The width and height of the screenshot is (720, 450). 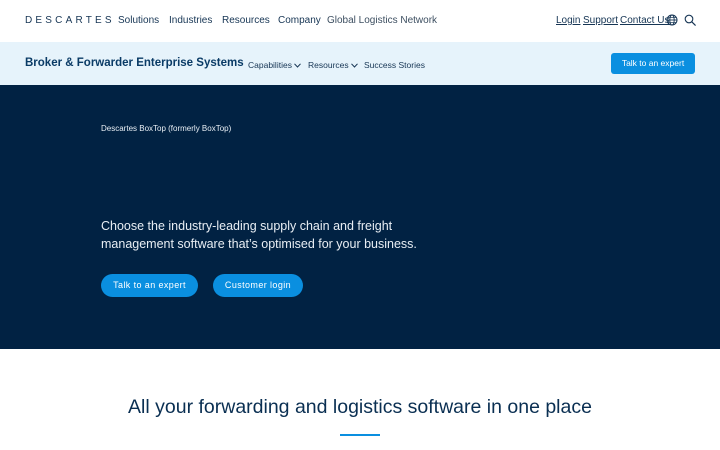 I want to click on section-divider, so click(x=360, y=435).